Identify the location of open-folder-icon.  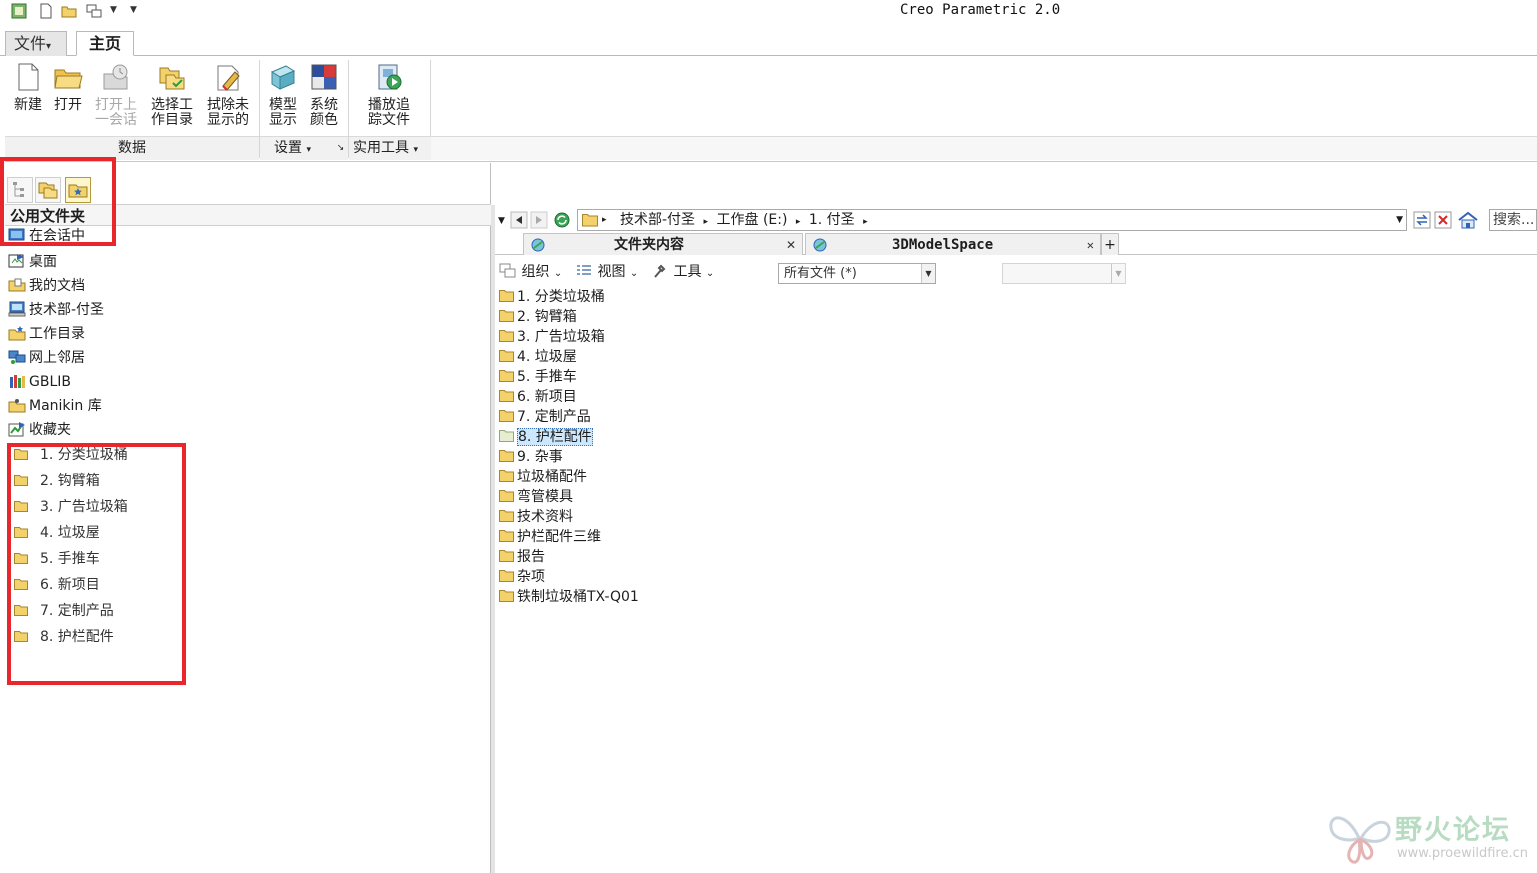
(69, 11).